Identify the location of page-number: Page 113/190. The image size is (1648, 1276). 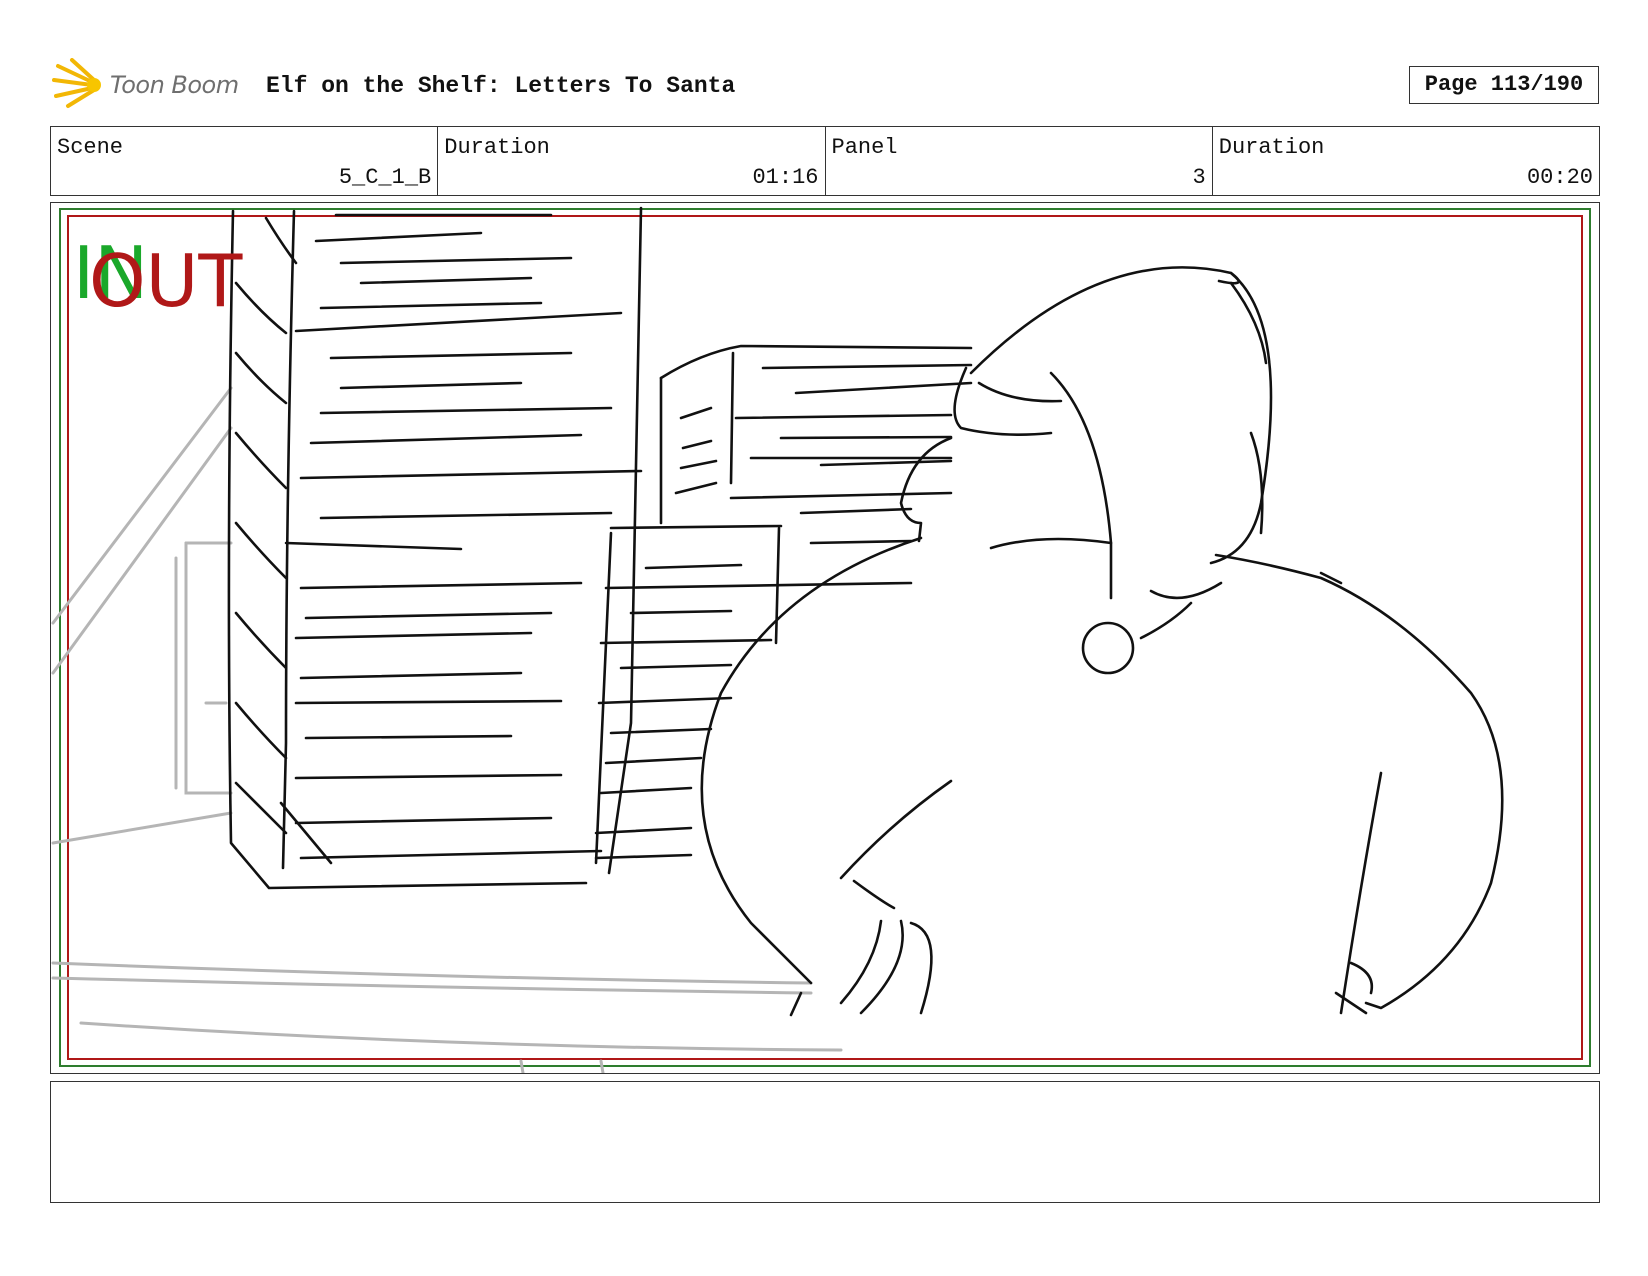
(1504, 85).